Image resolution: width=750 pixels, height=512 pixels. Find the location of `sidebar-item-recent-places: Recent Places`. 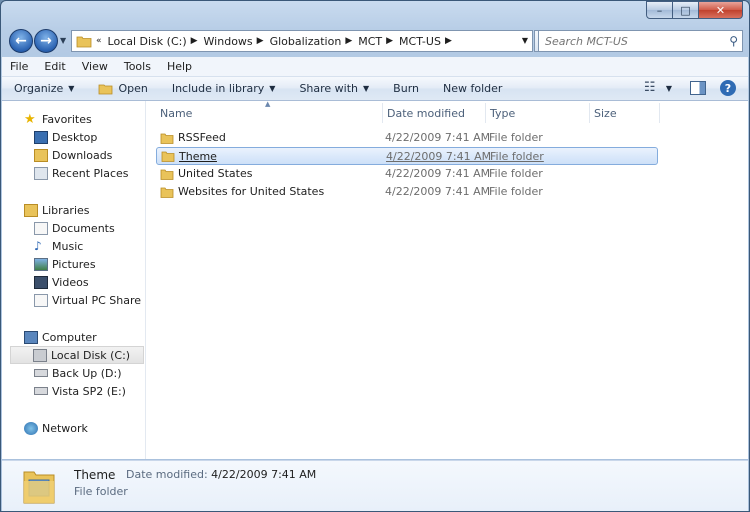

sidebar-item-recent-places: Recent Places is located at coordinates (81, 173).